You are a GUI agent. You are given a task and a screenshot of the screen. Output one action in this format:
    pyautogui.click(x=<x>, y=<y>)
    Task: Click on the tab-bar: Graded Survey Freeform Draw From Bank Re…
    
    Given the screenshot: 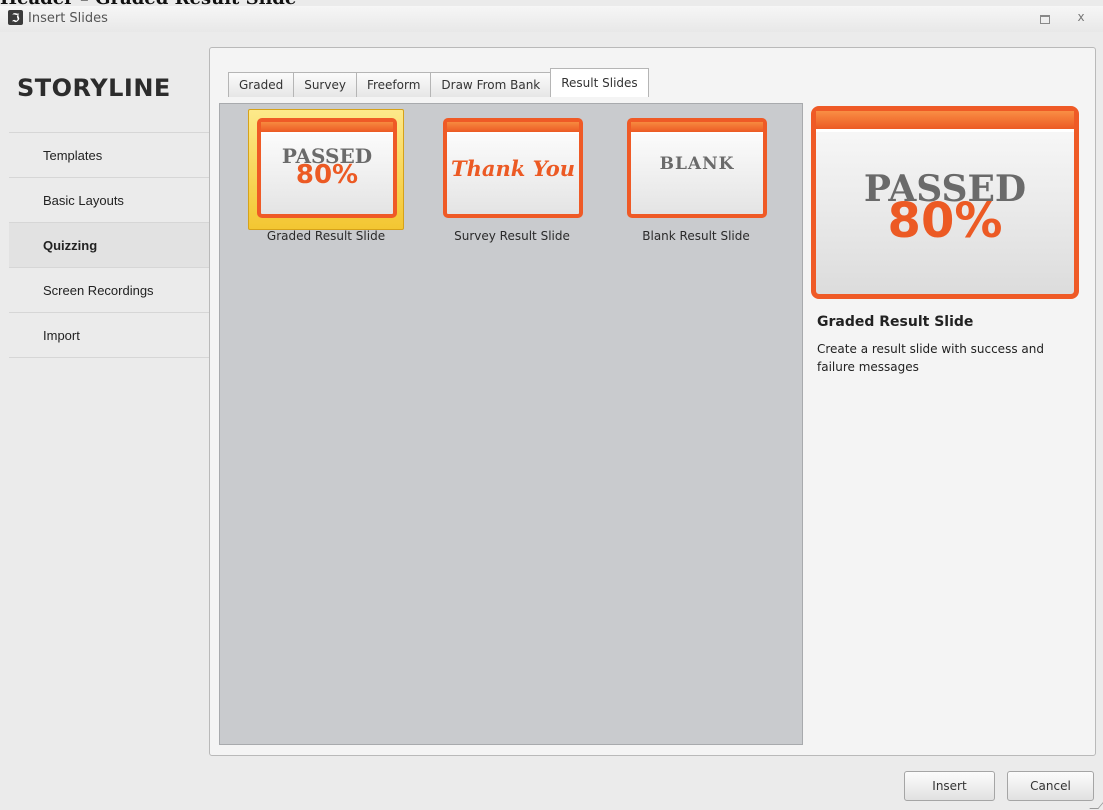 What is the action you would take?
    pyautogui.click(x=438, y=82)
    